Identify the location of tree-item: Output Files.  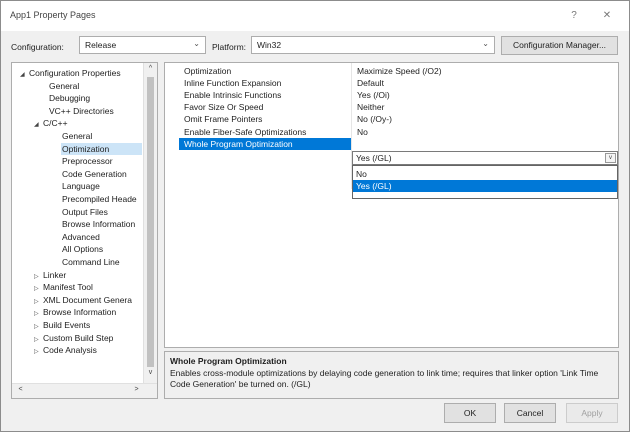
(85, 212).